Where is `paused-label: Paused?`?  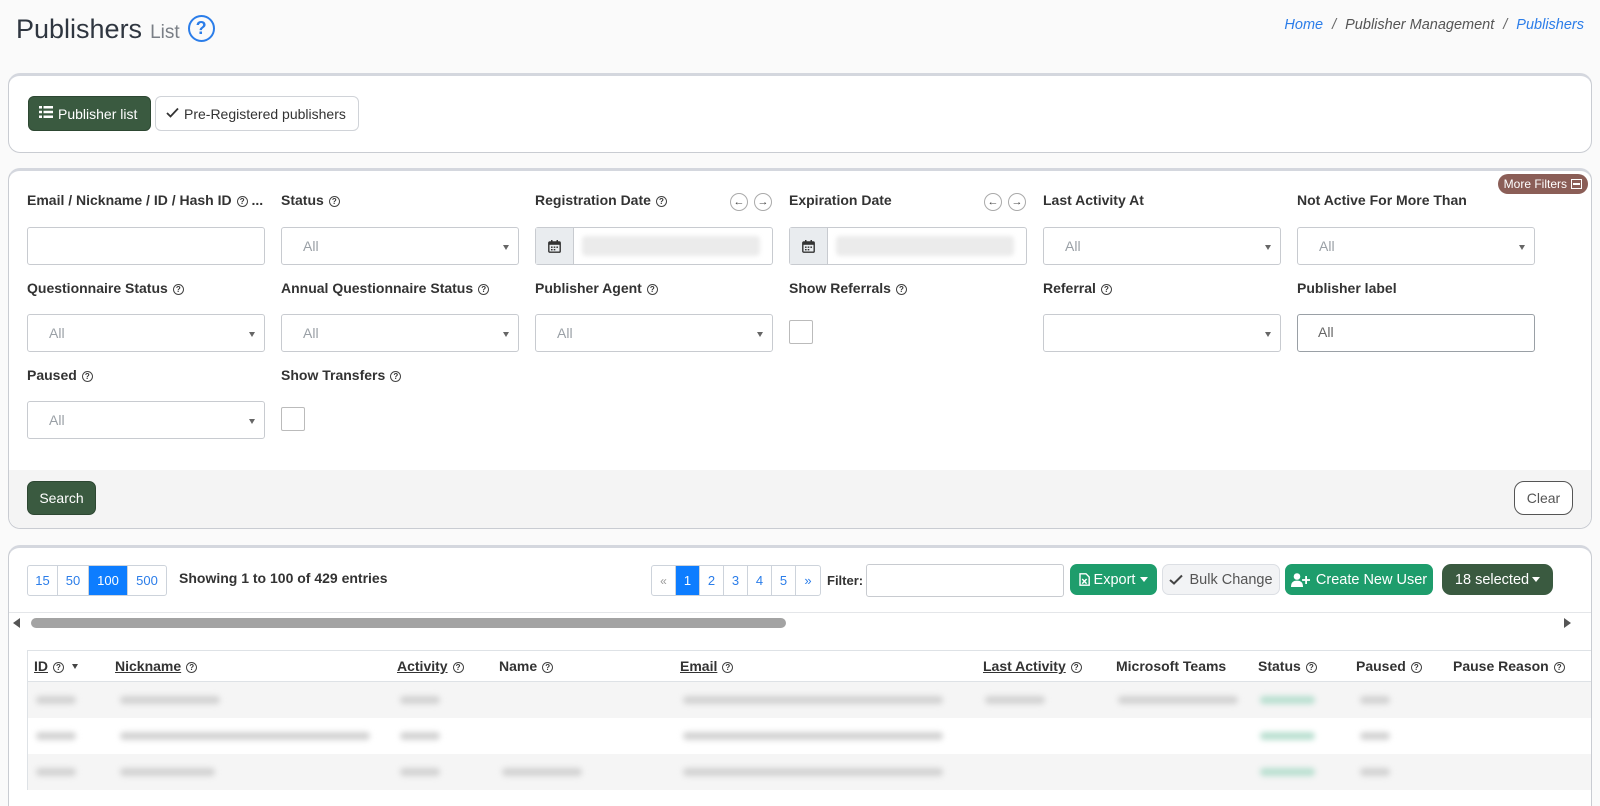 paused-label: Paused? is located at coordinates (60, 375).